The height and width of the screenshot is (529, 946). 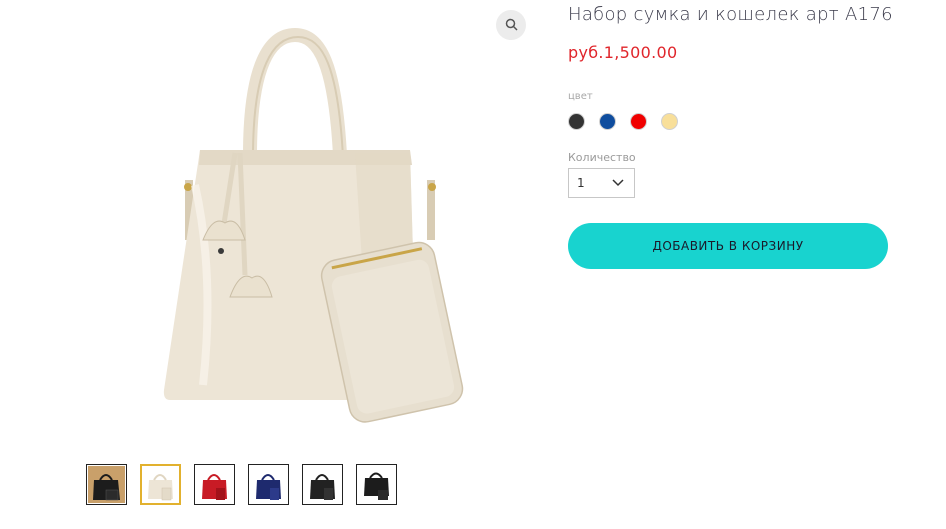 I want to click on color-swatch-black, so click(x=576, y=121).